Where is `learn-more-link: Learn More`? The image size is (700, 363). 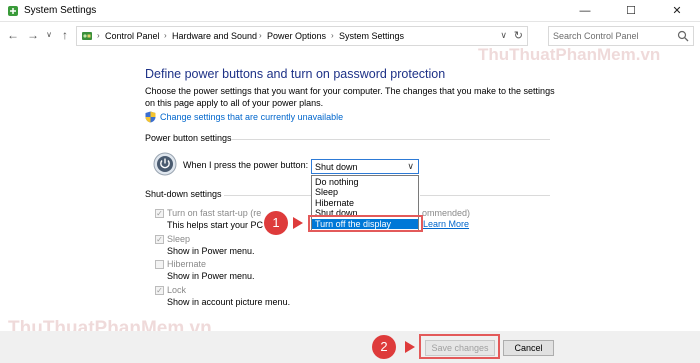
learn-more-link: Learn More is located at coordinates (446, 224).